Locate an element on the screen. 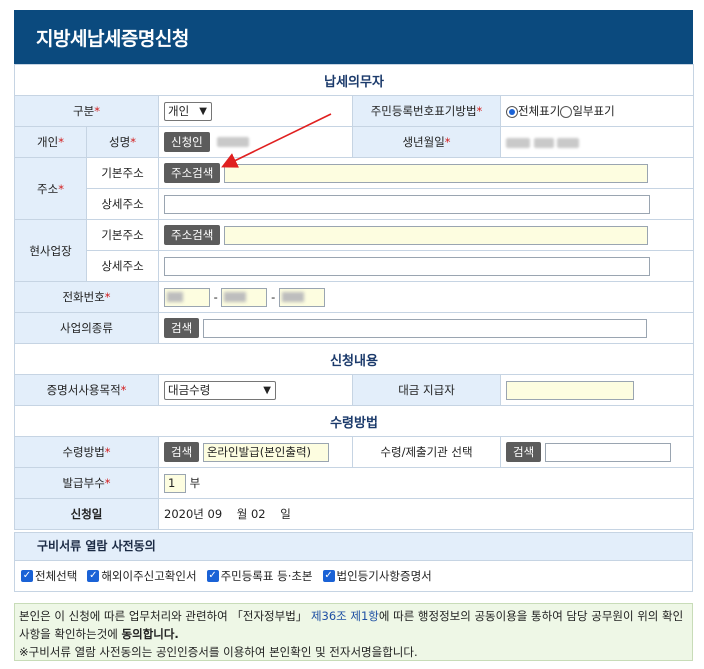  phone-label: 전화번호* is located at coordinates (86, 297).